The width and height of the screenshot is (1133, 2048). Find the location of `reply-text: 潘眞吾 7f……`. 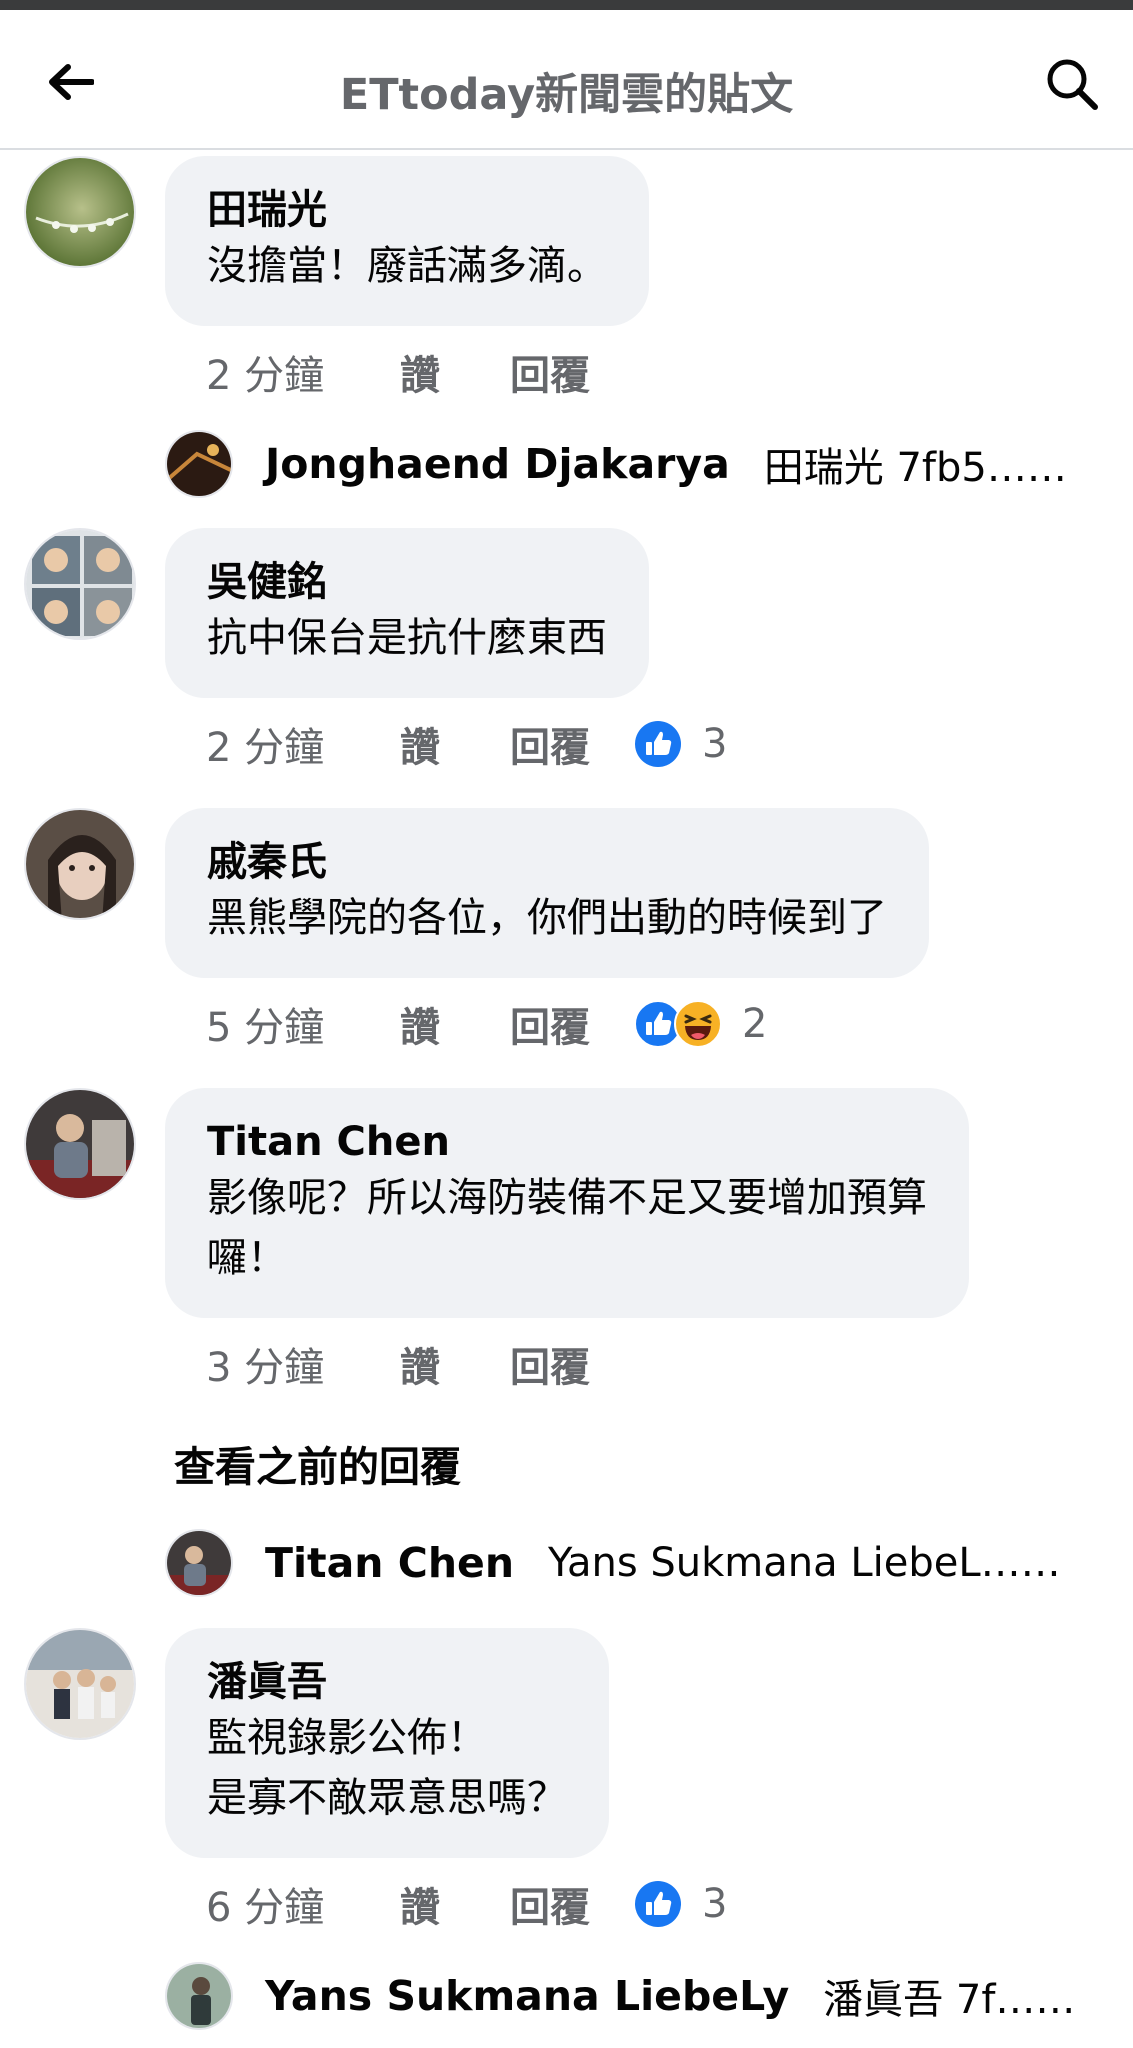

reply-text: 潘眞吾 7f…… is located at coordinates (949, 2000).